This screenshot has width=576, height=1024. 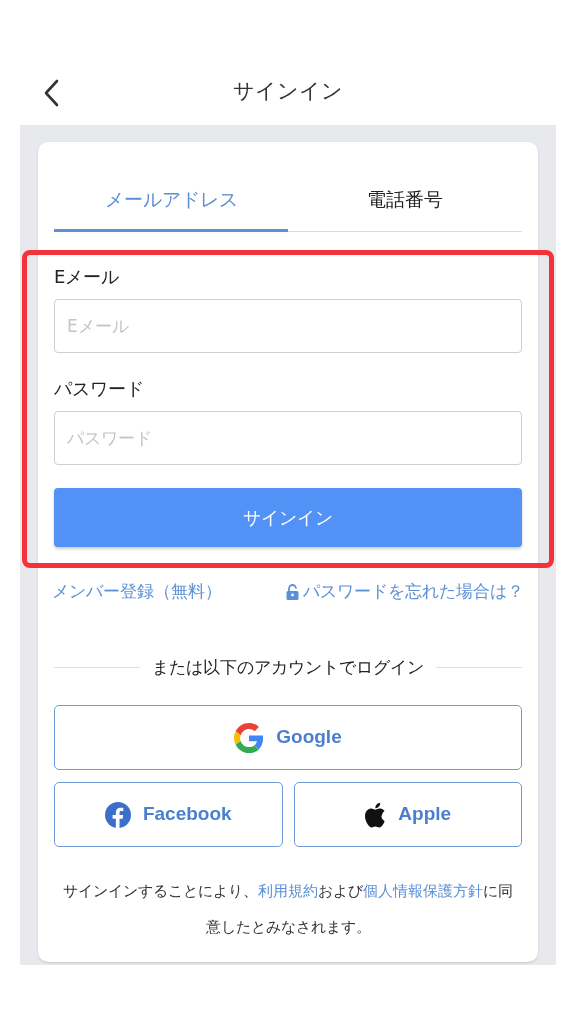 What do you see at coordinates (405, 592) in the screenshot?
I see `forgot-password-link: パスワードを忘れた場合は？` at bounding box center [405, 592].